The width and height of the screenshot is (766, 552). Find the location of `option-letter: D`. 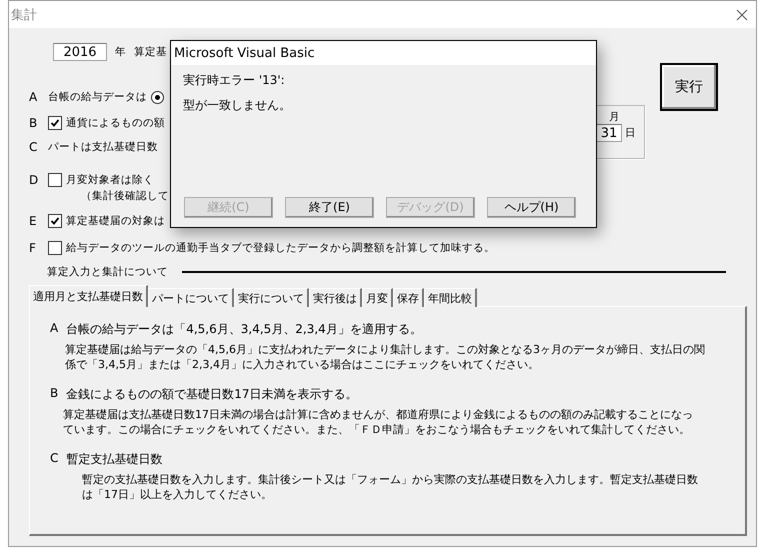

option-letter: D is located at coordinates (34, 180).